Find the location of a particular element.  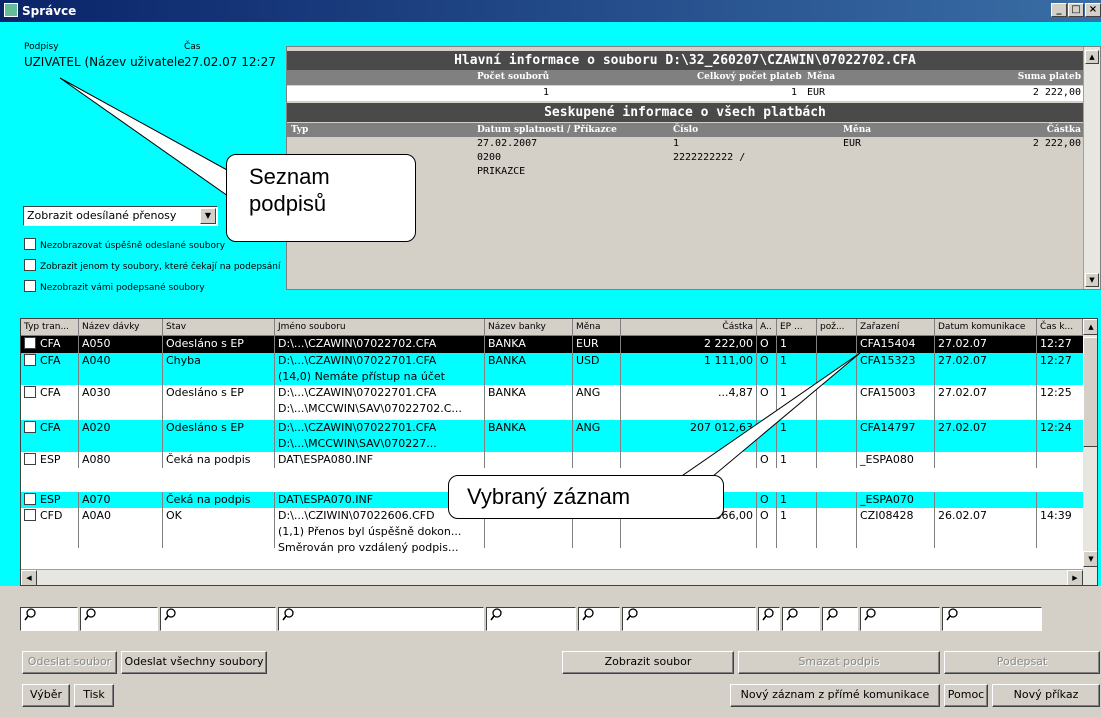

print-button: Tisk is located at coordinates (94, 695).